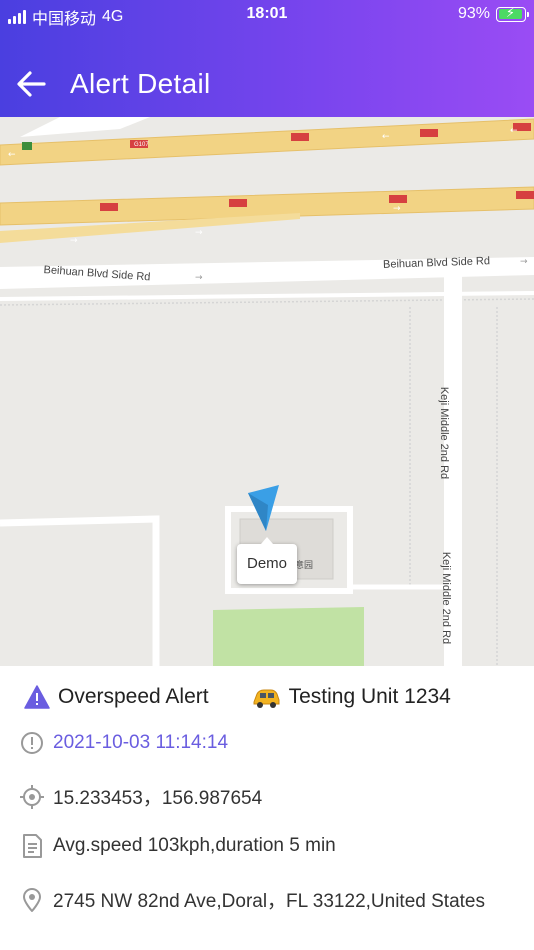 The height and width of the screenshot is (950, 534). What do you see at coordinates (158, 798) in the screenshot?
I see `coordinates-text: 15.233453，156.987654` at bounding box center [158, 798].